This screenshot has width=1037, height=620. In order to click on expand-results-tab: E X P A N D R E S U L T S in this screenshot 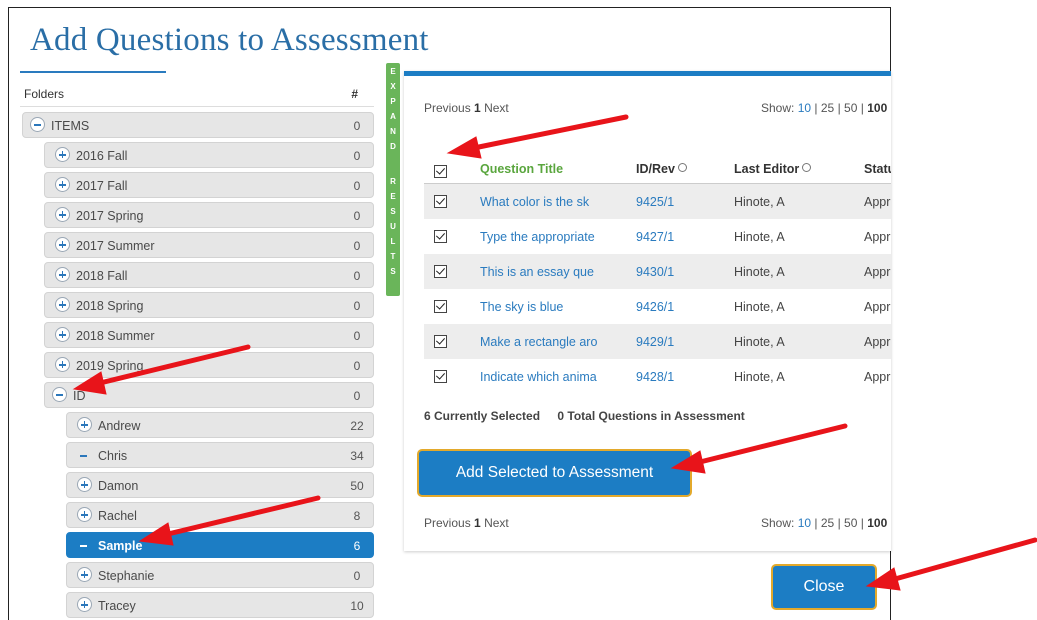, I will do `click(393, 179)`.